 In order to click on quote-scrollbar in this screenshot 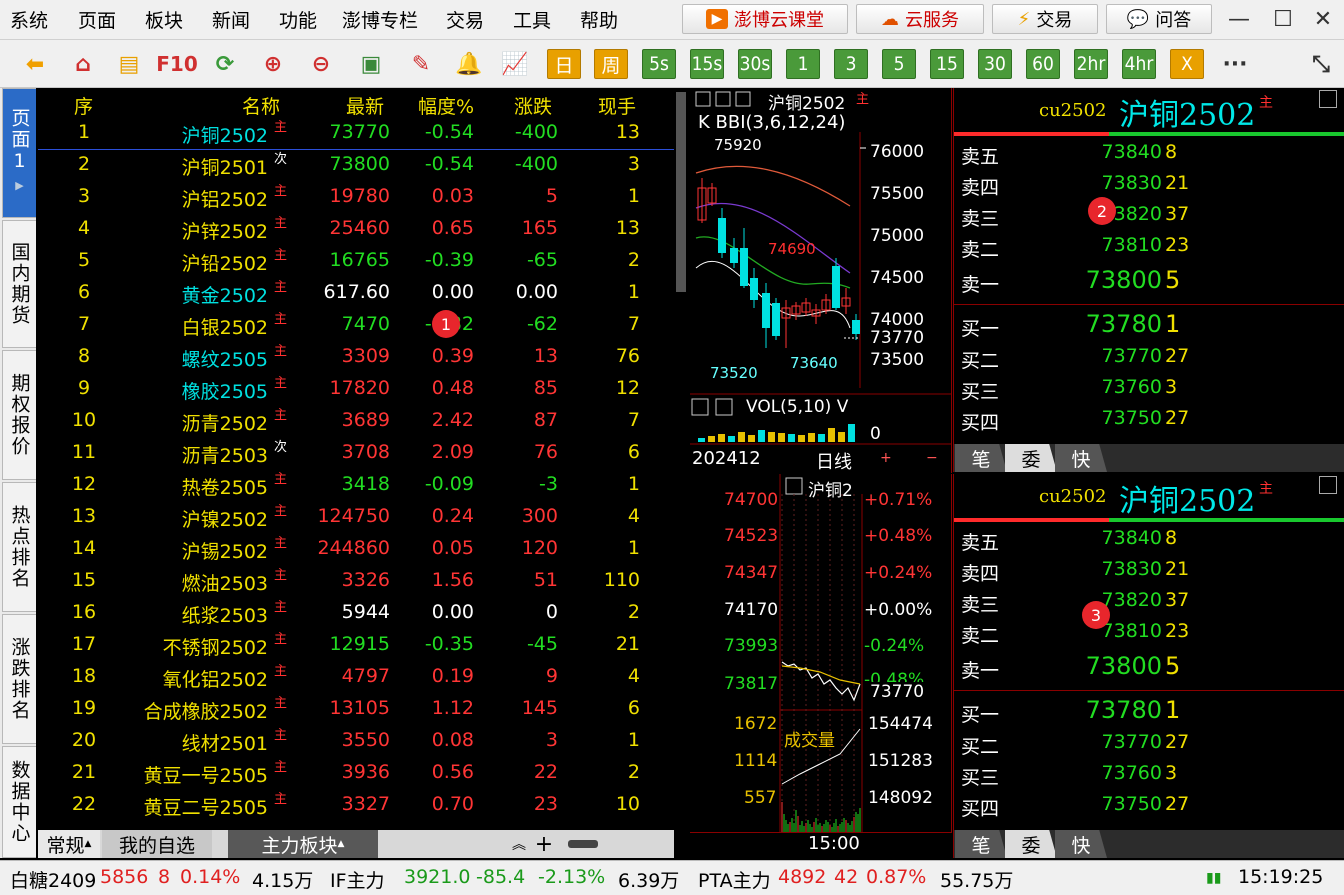, I will do `click(681, 192)`.